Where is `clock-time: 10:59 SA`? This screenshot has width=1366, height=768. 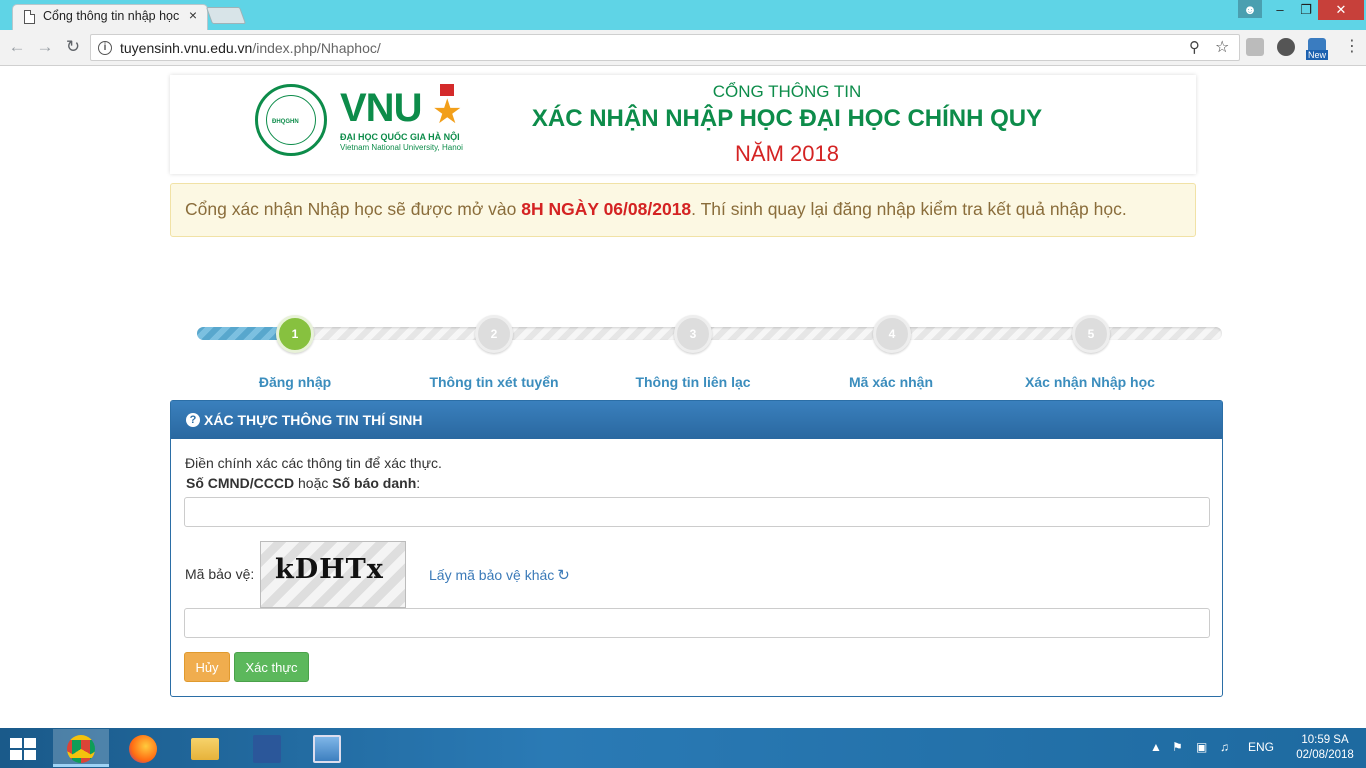
clock-time: 10:59 SA is located at coordinates (1325, 740).